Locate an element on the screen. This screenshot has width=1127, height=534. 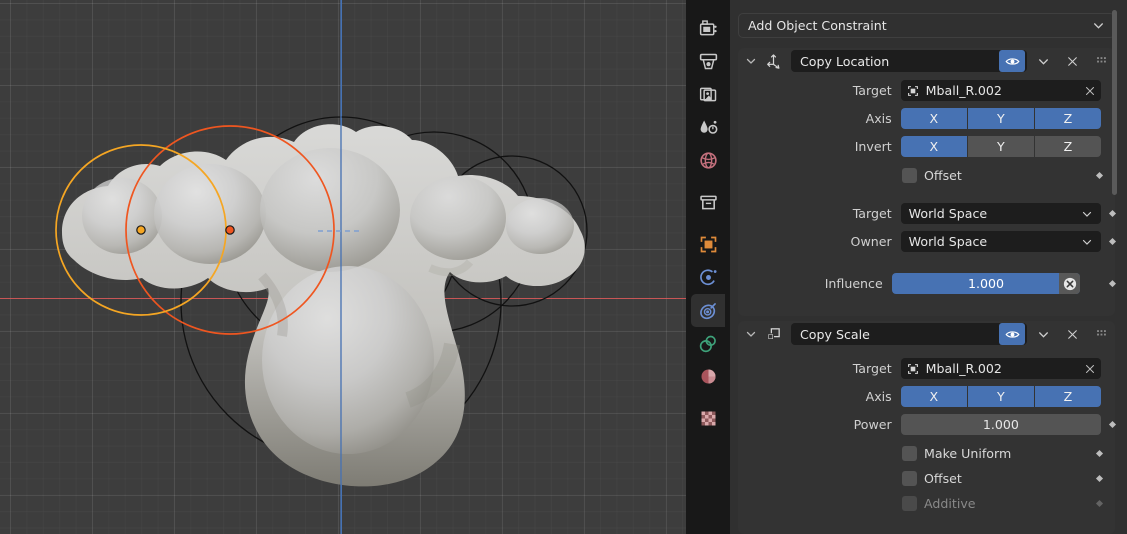
metaball-icon is located at coordinates (912, 90).